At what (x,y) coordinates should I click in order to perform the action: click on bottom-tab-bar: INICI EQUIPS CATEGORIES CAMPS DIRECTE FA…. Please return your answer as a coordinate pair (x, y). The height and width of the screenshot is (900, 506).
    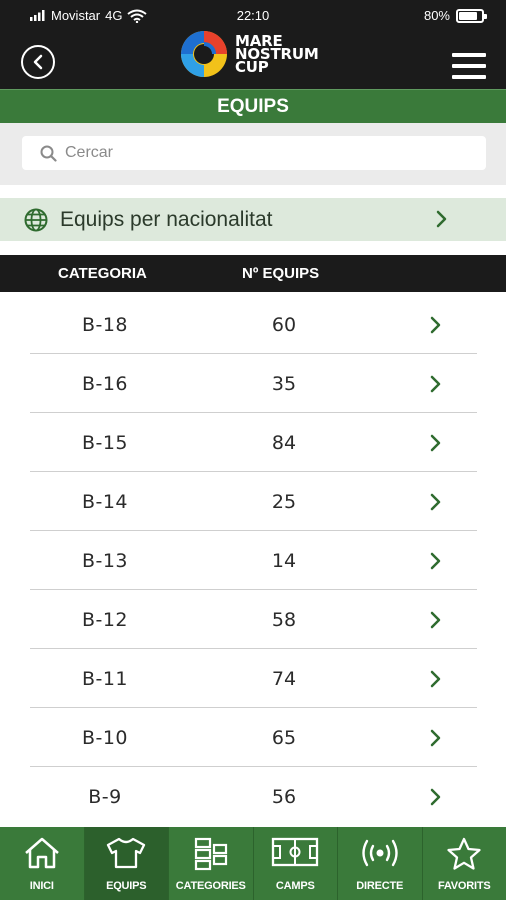
    Looking at the image, I should click on (253, 863).